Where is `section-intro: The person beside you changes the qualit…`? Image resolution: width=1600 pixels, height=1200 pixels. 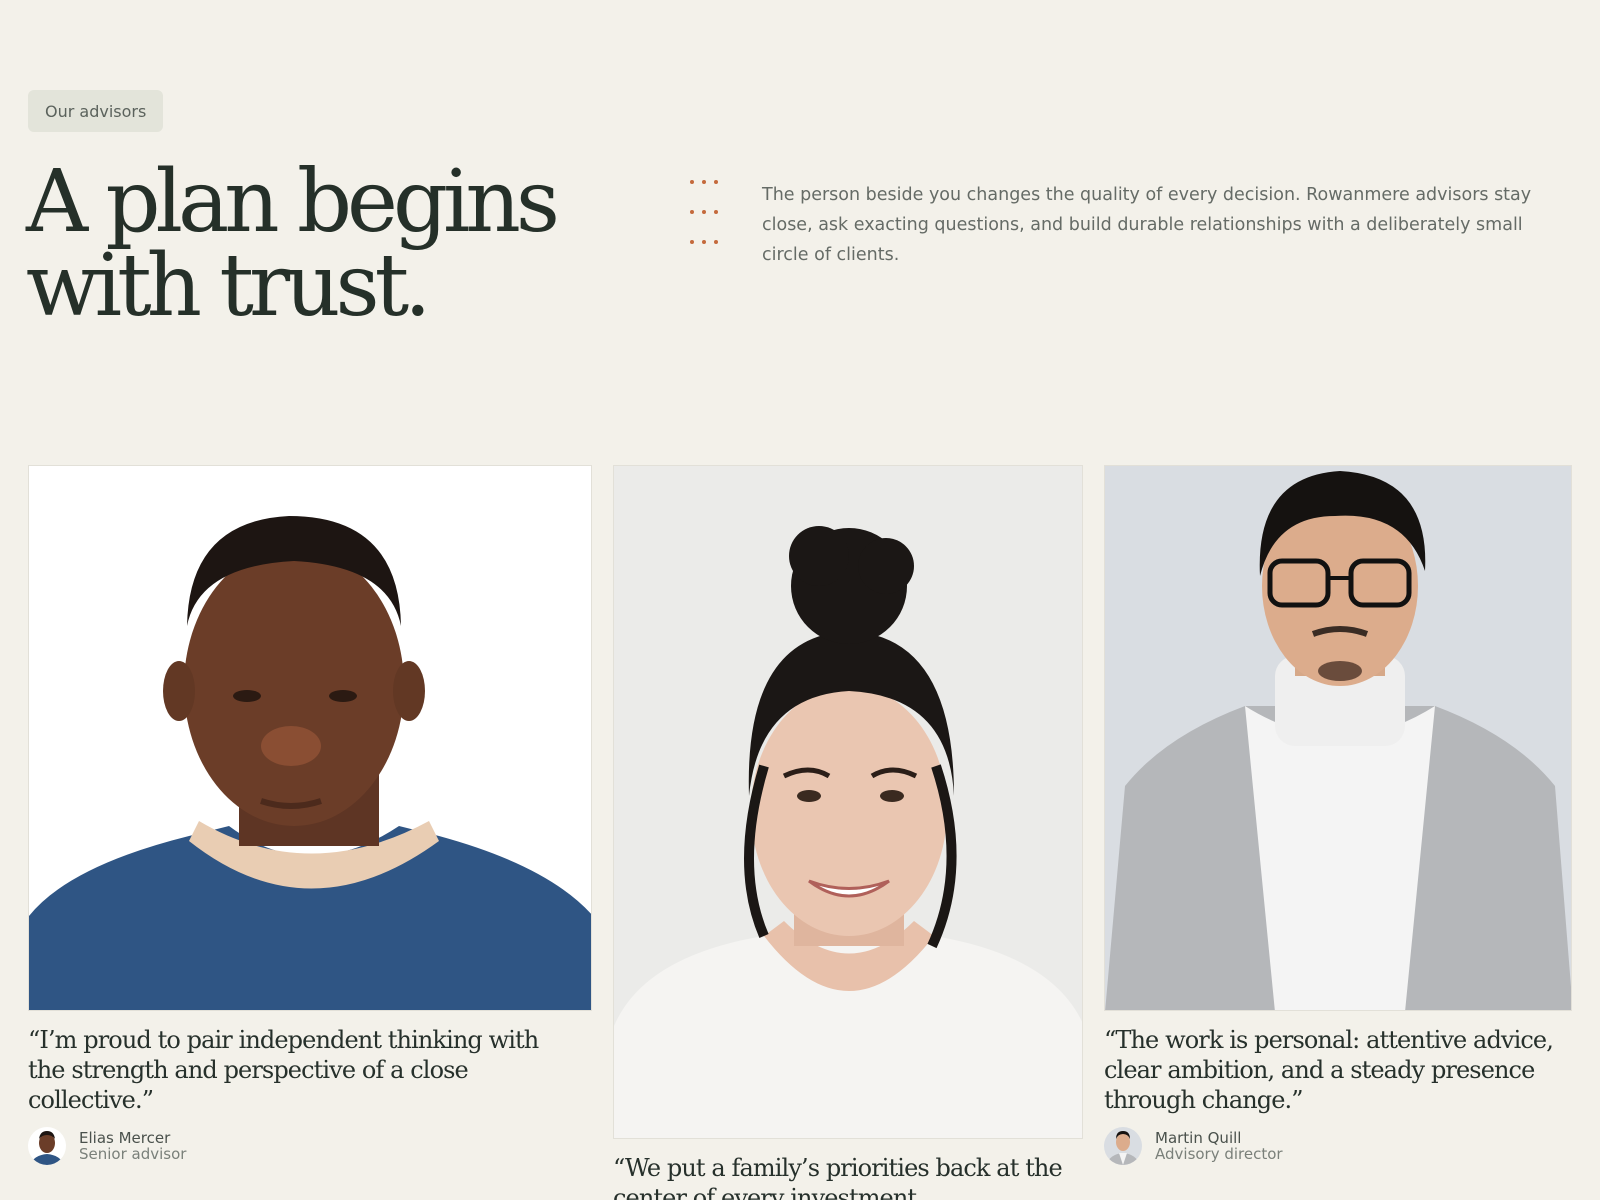 section-intro: The person beside you changes the qualit… is located at coordinates (1147, 225).